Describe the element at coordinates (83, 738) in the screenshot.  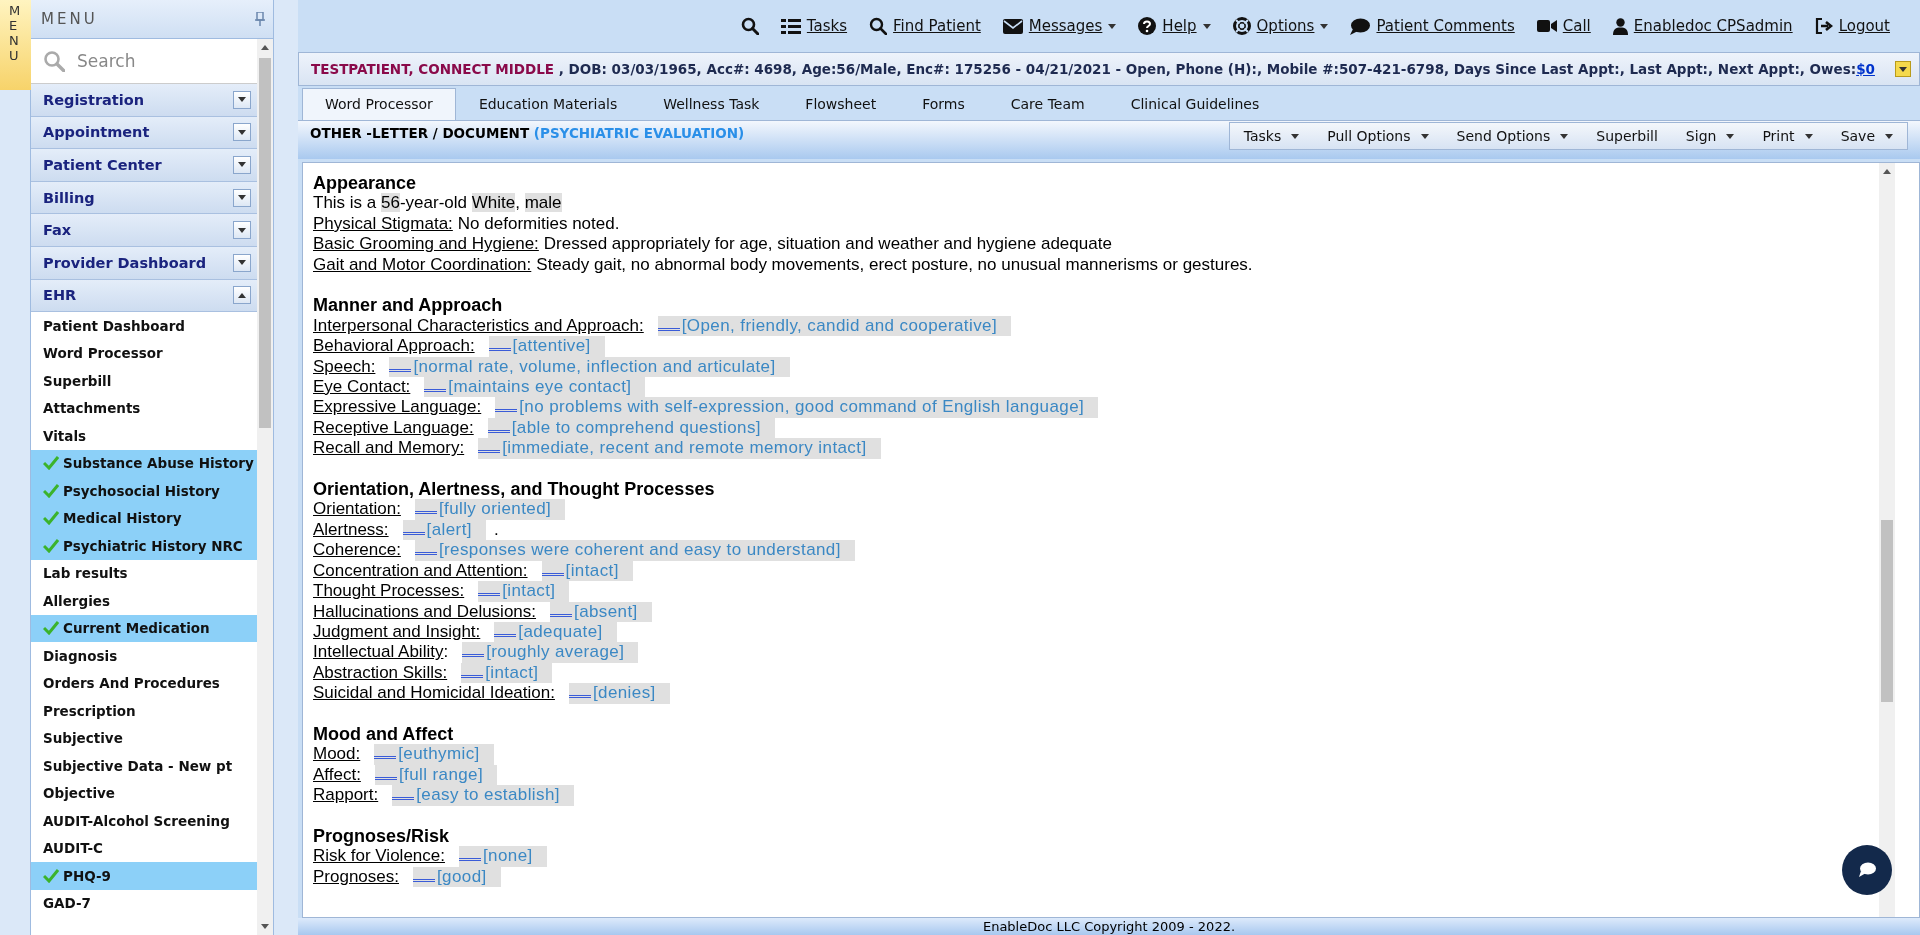
I see `item-label: Subjective` at that location.